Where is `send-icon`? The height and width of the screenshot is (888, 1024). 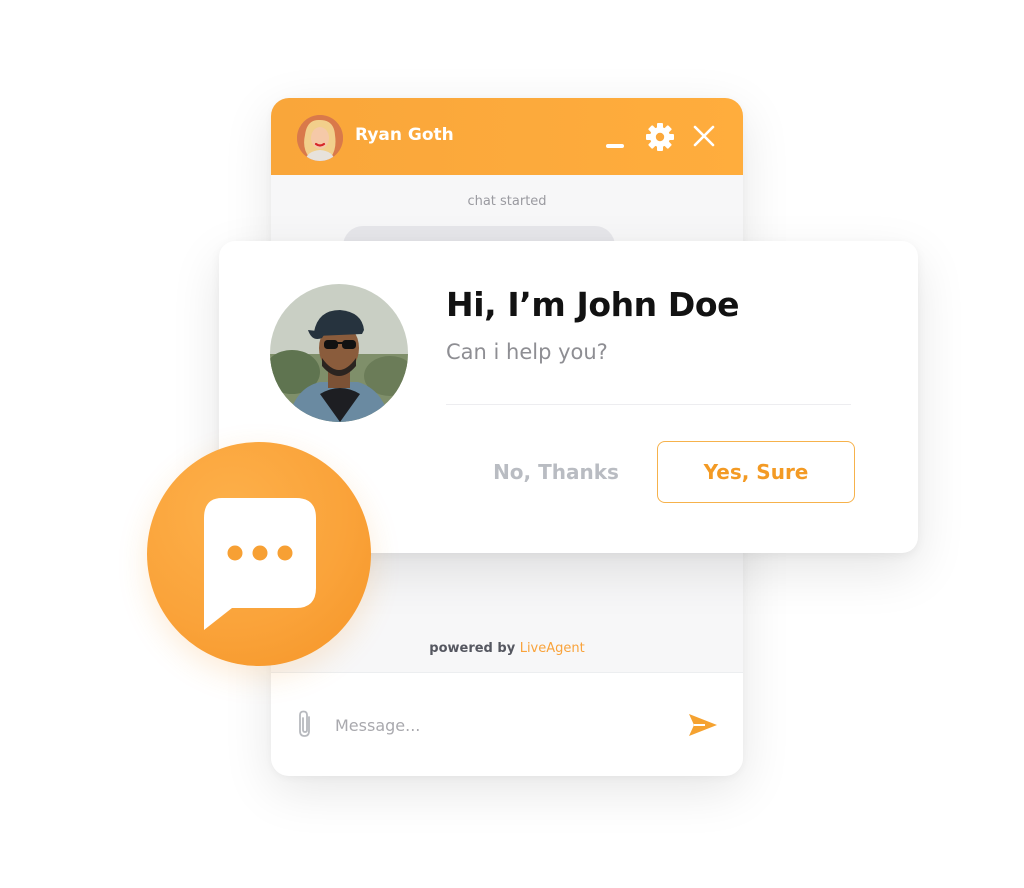
send-icon is located at coordinates (703, 725).